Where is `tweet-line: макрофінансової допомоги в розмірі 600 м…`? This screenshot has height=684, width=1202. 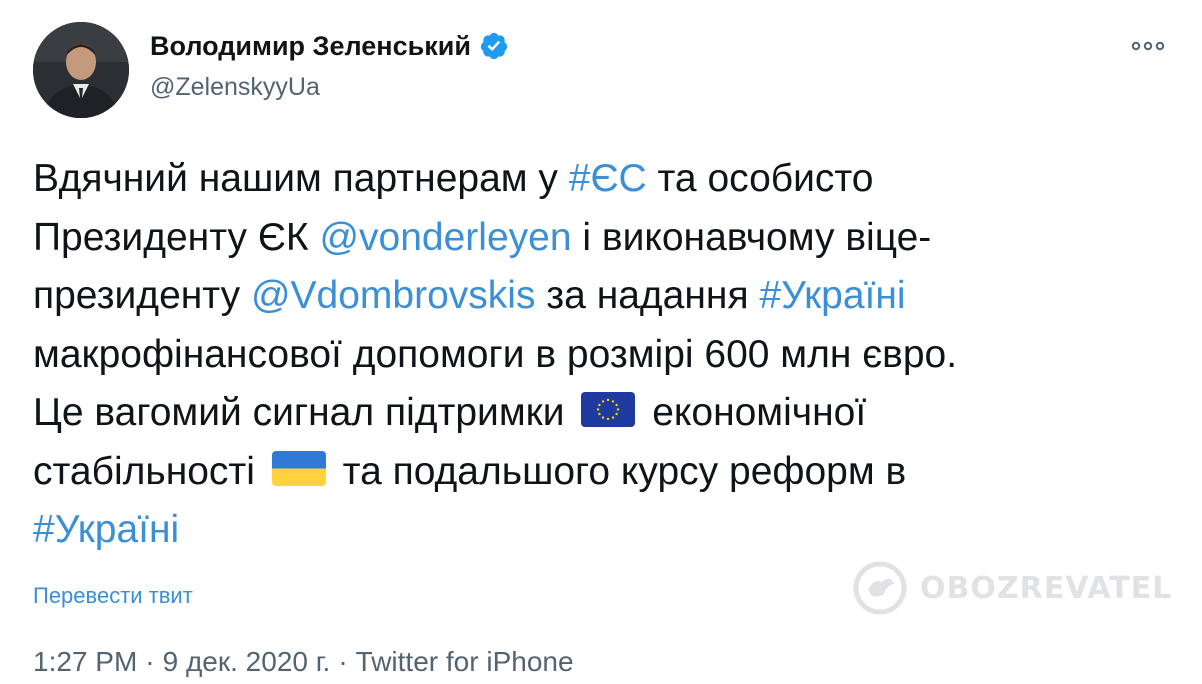
tweet-line: макрофінансової допомоги в розмірі 600 м… is located at coordinates (495, 354).